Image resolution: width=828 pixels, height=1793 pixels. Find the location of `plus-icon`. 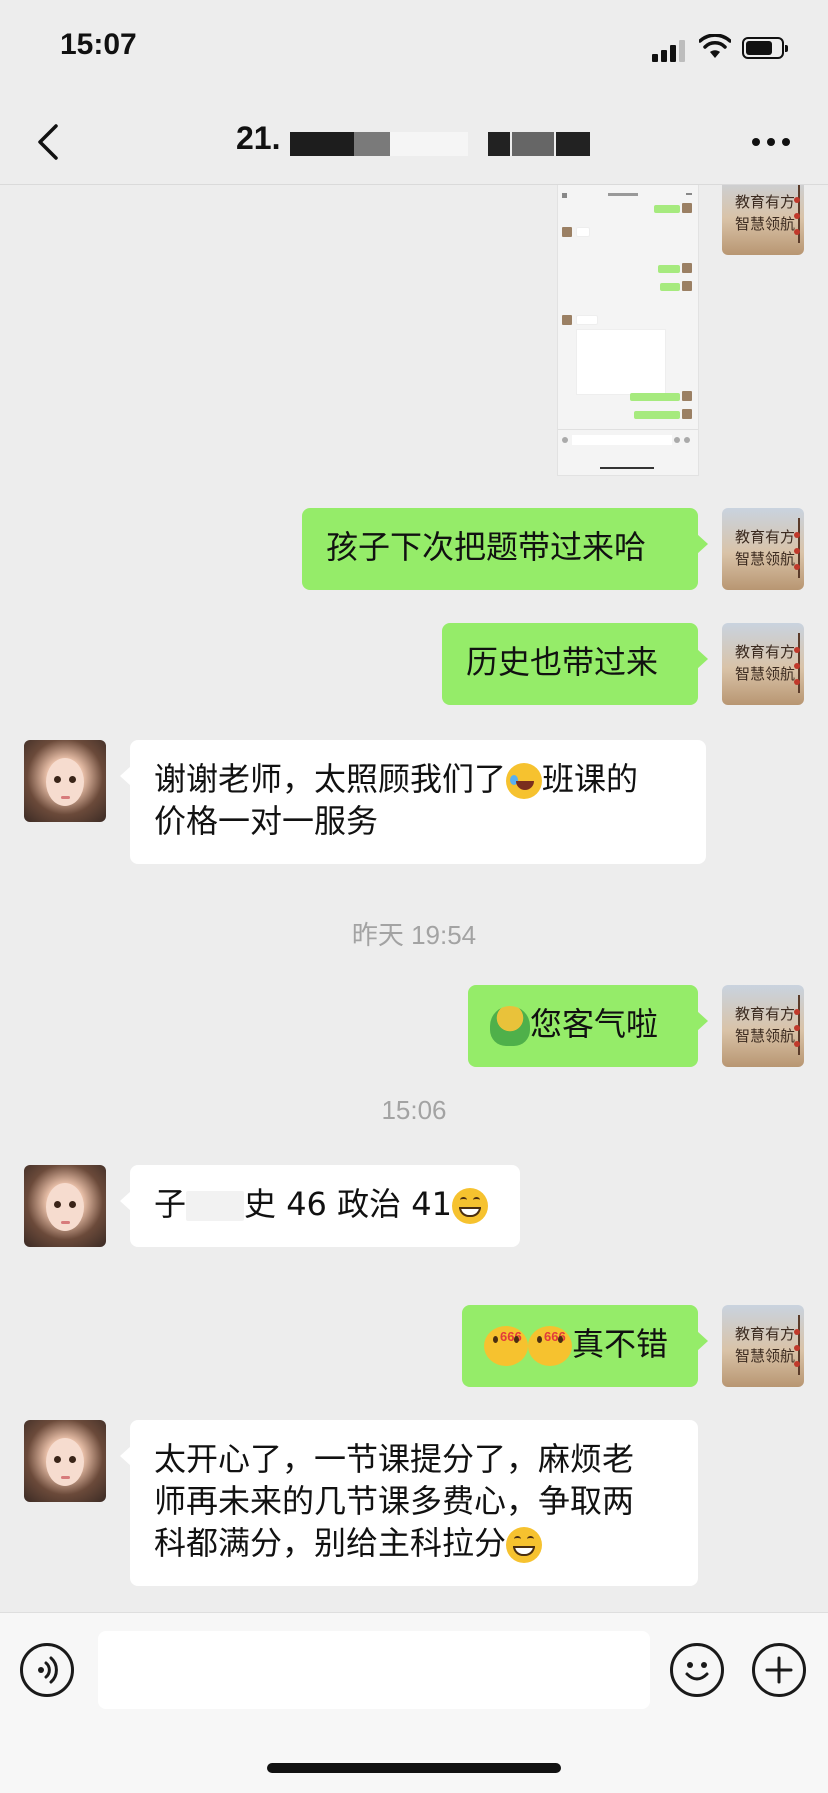

plus-icon is located at coordinates (779, 1670).